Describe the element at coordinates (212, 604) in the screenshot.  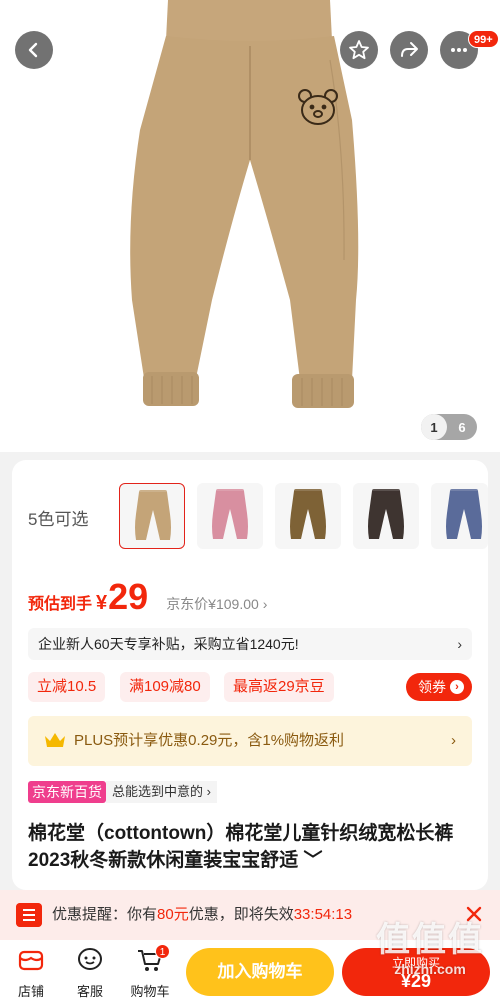
I see `jd-price-text: 京东价¥109.00` at that location.